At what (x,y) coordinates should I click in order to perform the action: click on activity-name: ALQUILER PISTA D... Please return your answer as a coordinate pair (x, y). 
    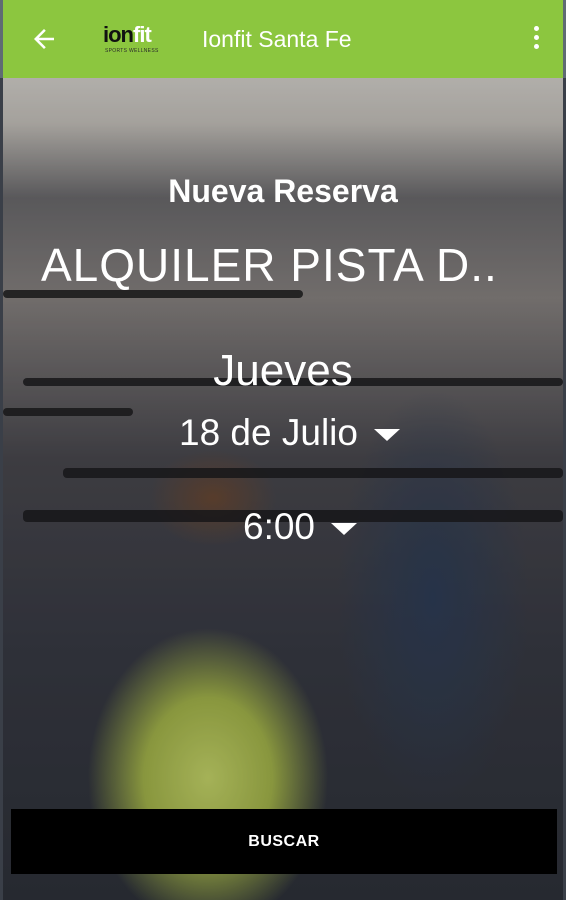
    Looking at the image, I should click on (269, 265).